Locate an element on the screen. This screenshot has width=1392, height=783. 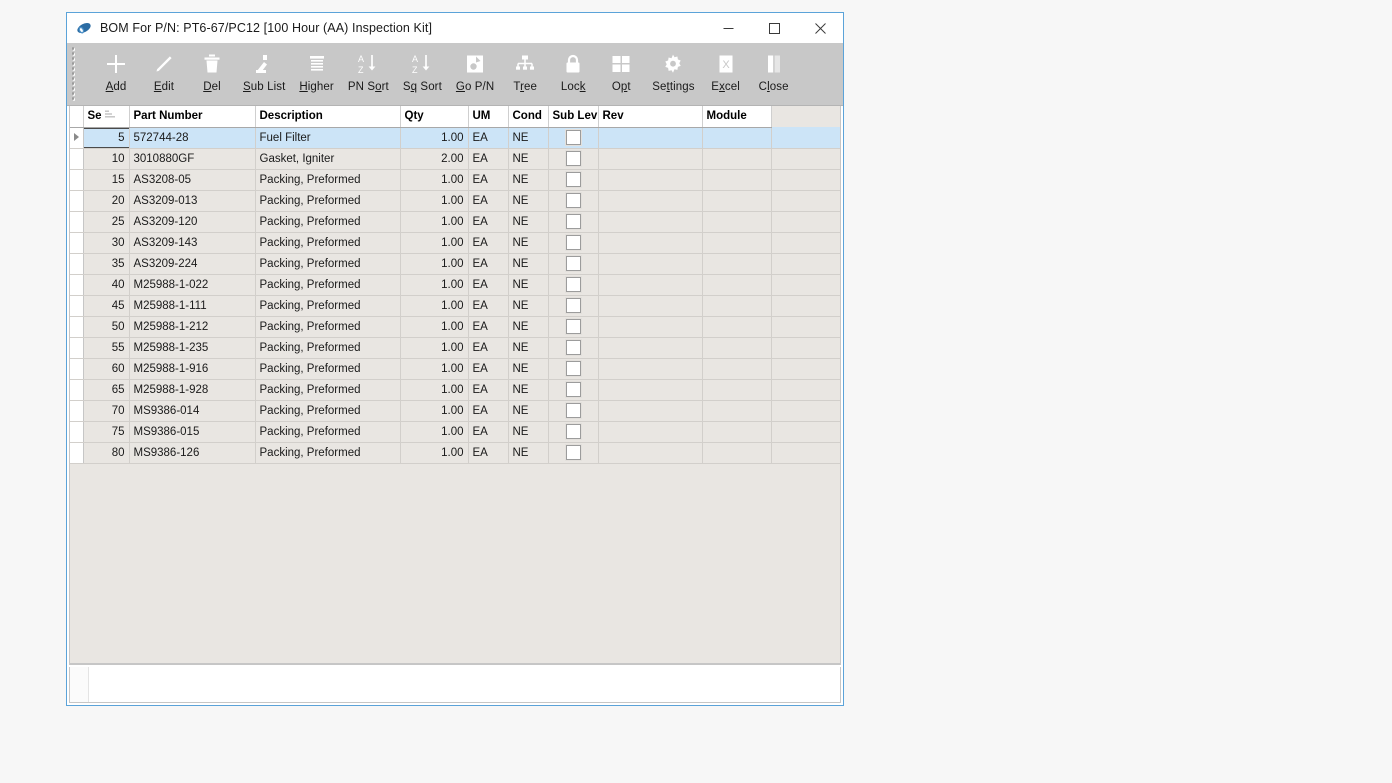
cell-part-number: MS9386-015 is located at coordinates (192, 432).